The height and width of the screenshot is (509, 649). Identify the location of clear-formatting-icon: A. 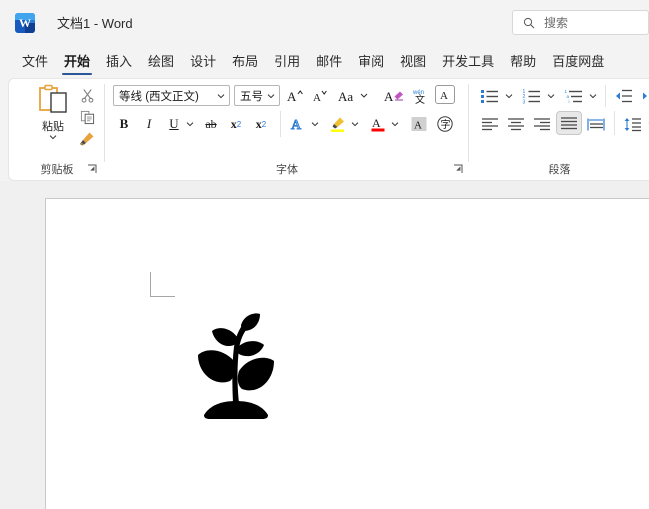
(393, 96).